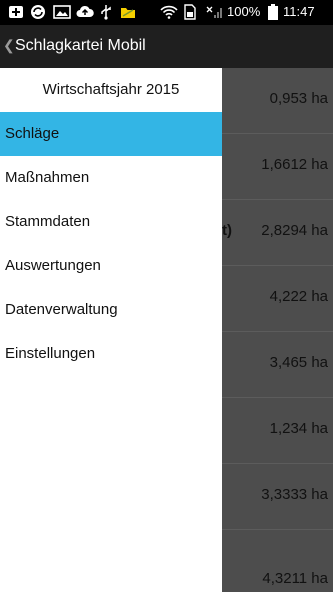 This screenshot has width=333, height=592. I want to click on drawer-item-stammdaten: Stammdaten, so click(111, 222).